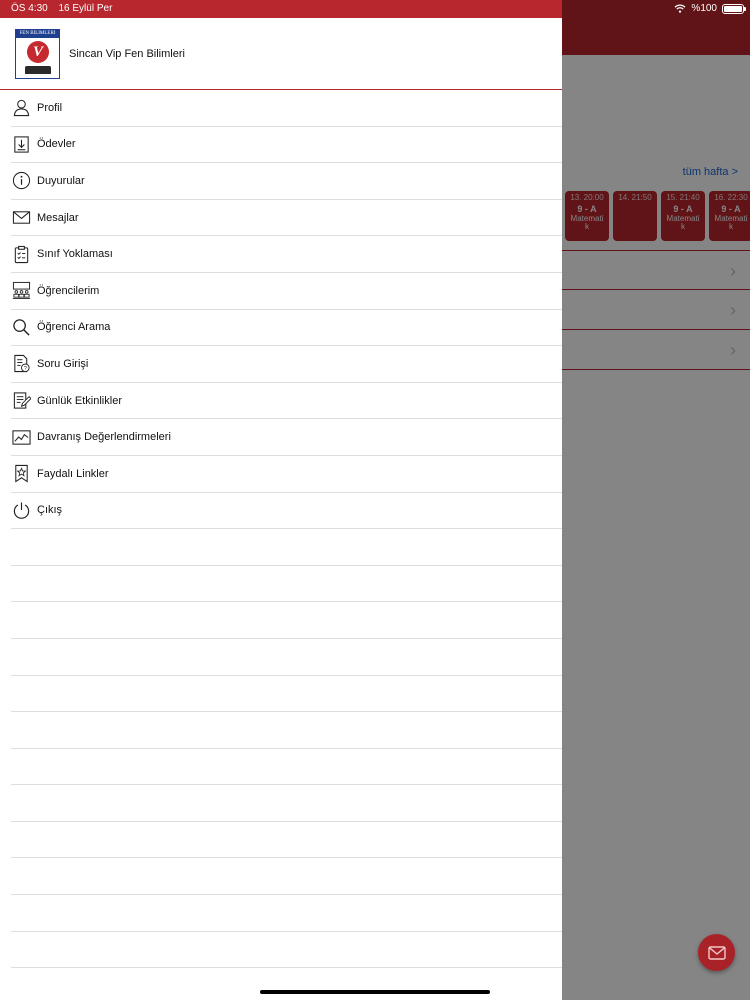 The height and width of the screenshot is (1000, 750). I want to click on menu-item-label: Öğrencilerim, so click(68, 290).